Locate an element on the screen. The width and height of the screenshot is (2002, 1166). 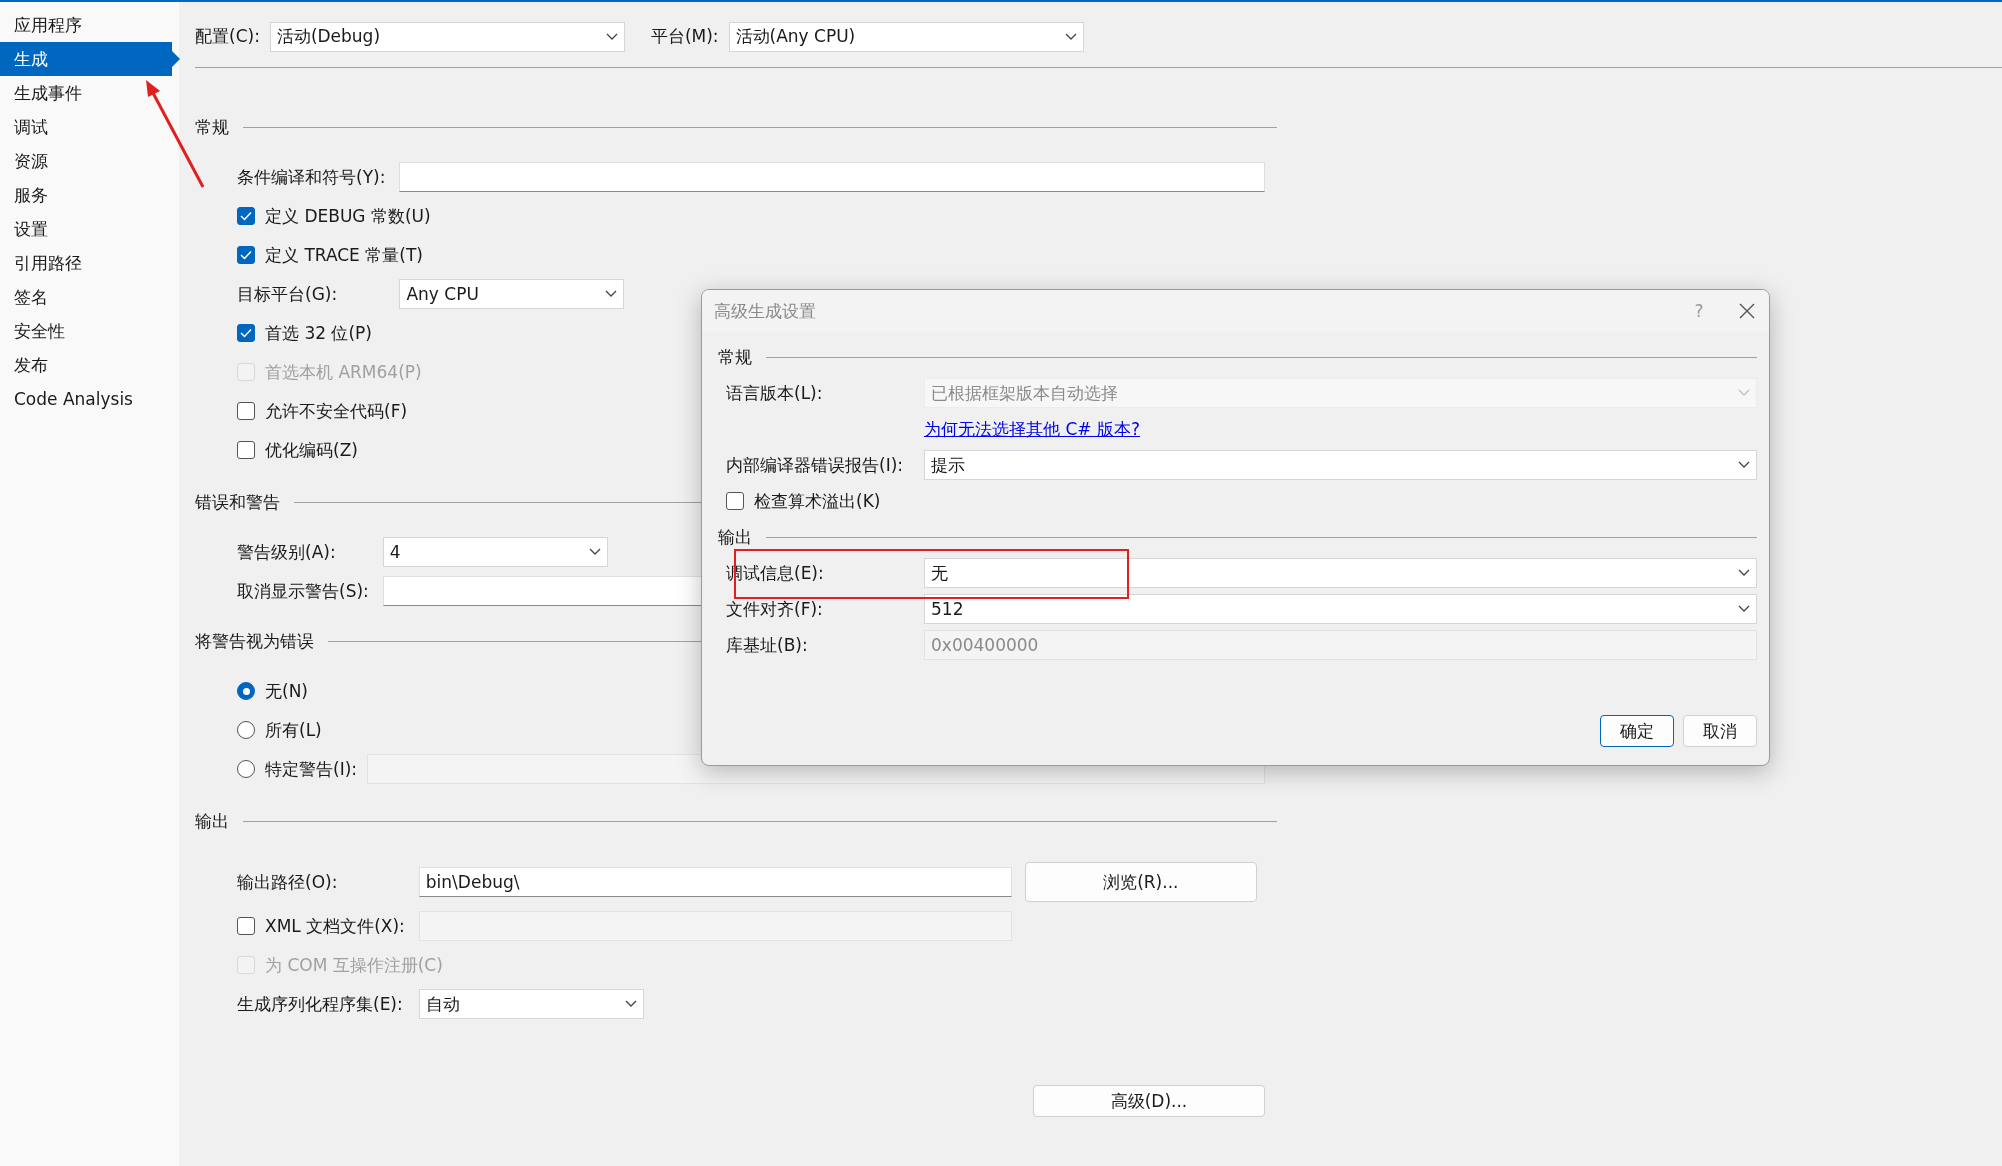
dialog-title: 高级生成设置 is located at coordinates (765, 311).